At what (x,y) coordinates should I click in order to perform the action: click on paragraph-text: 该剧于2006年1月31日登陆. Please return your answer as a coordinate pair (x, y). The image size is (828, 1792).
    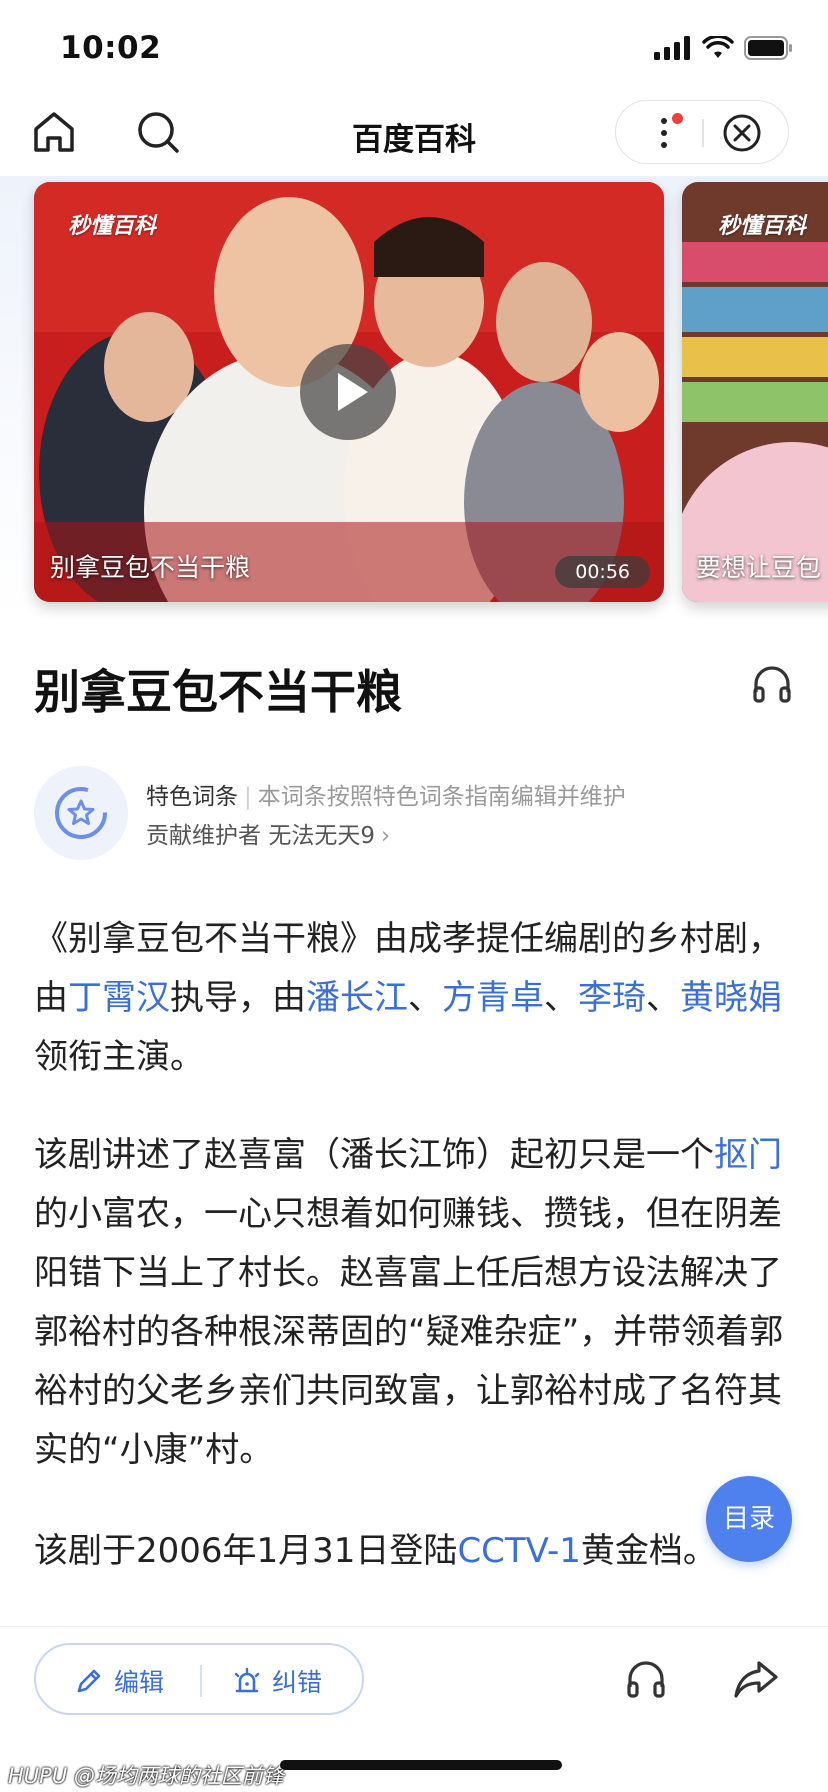
    Looking at the image, I should click on (246, 1551).